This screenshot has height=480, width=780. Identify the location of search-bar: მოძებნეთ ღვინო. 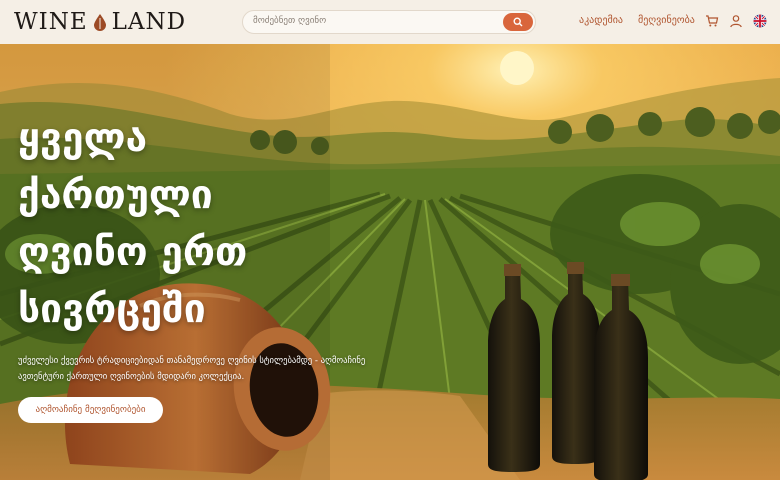
(389, 22).